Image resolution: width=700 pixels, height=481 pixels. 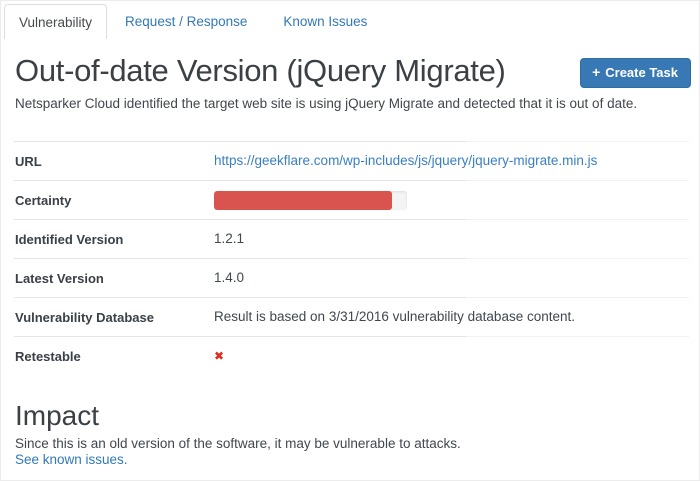 I want to click on identified-version-value: 1.2.1, so click(x=229, y=238).